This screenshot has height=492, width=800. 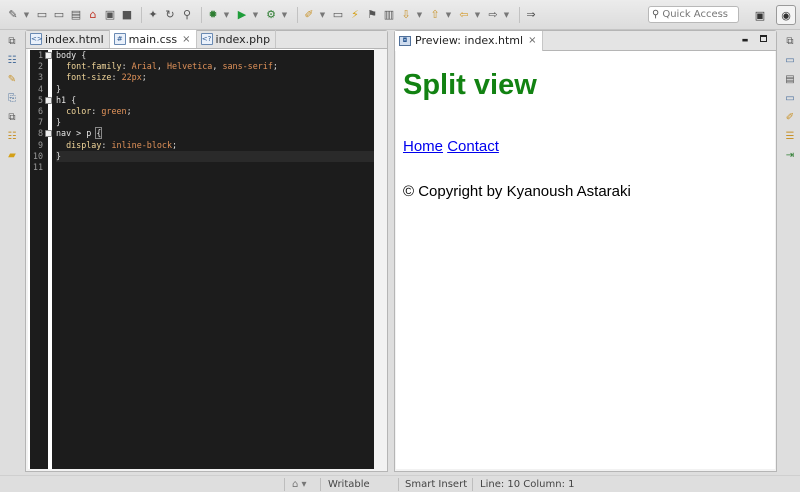 I want to click on nav-link-home: Home, so click(x=423, y=146).